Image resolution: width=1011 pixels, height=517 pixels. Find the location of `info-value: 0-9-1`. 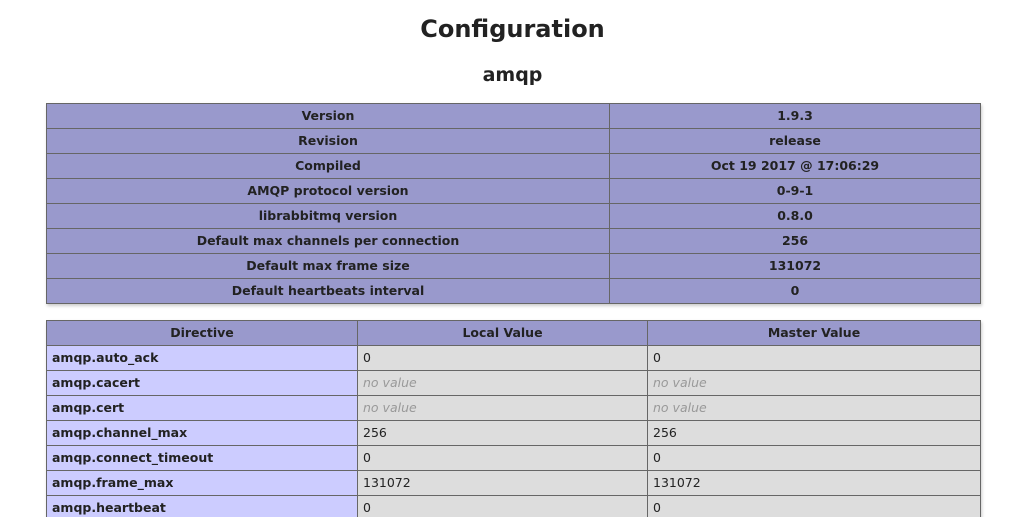

info-value: 0-9-1 is located at coordinates (795, 191).